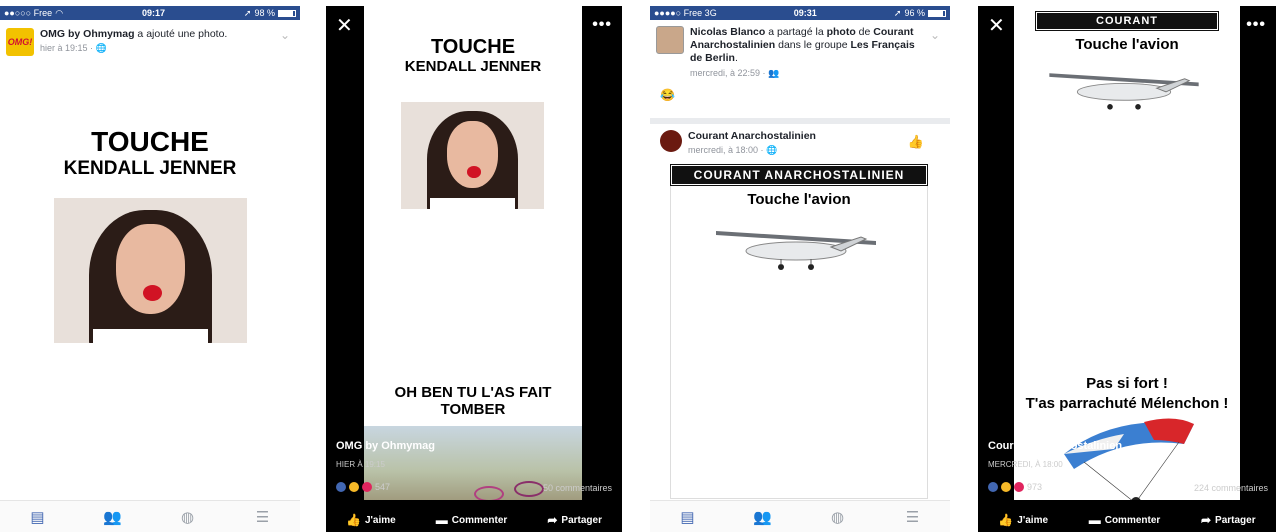 The width and height of the screenshot is (1276, 532). I want to click on image-bottom-caption: OH BEN TU L'AS FAIT TOMBER, so click(473, 401).